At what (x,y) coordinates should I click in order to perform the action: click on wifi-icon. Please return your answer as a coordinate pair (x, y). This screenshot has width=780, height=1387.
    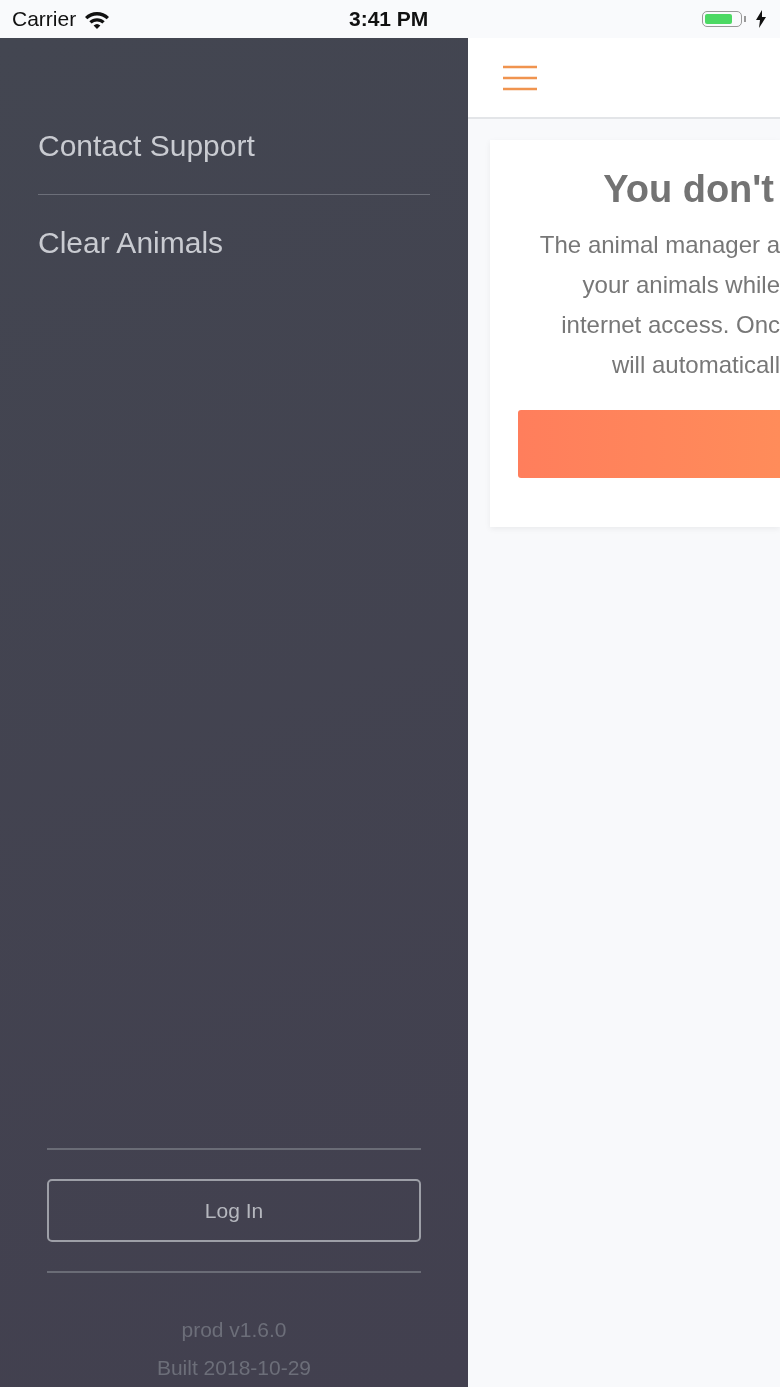
    Looking at the image, I should click on (97, 19).